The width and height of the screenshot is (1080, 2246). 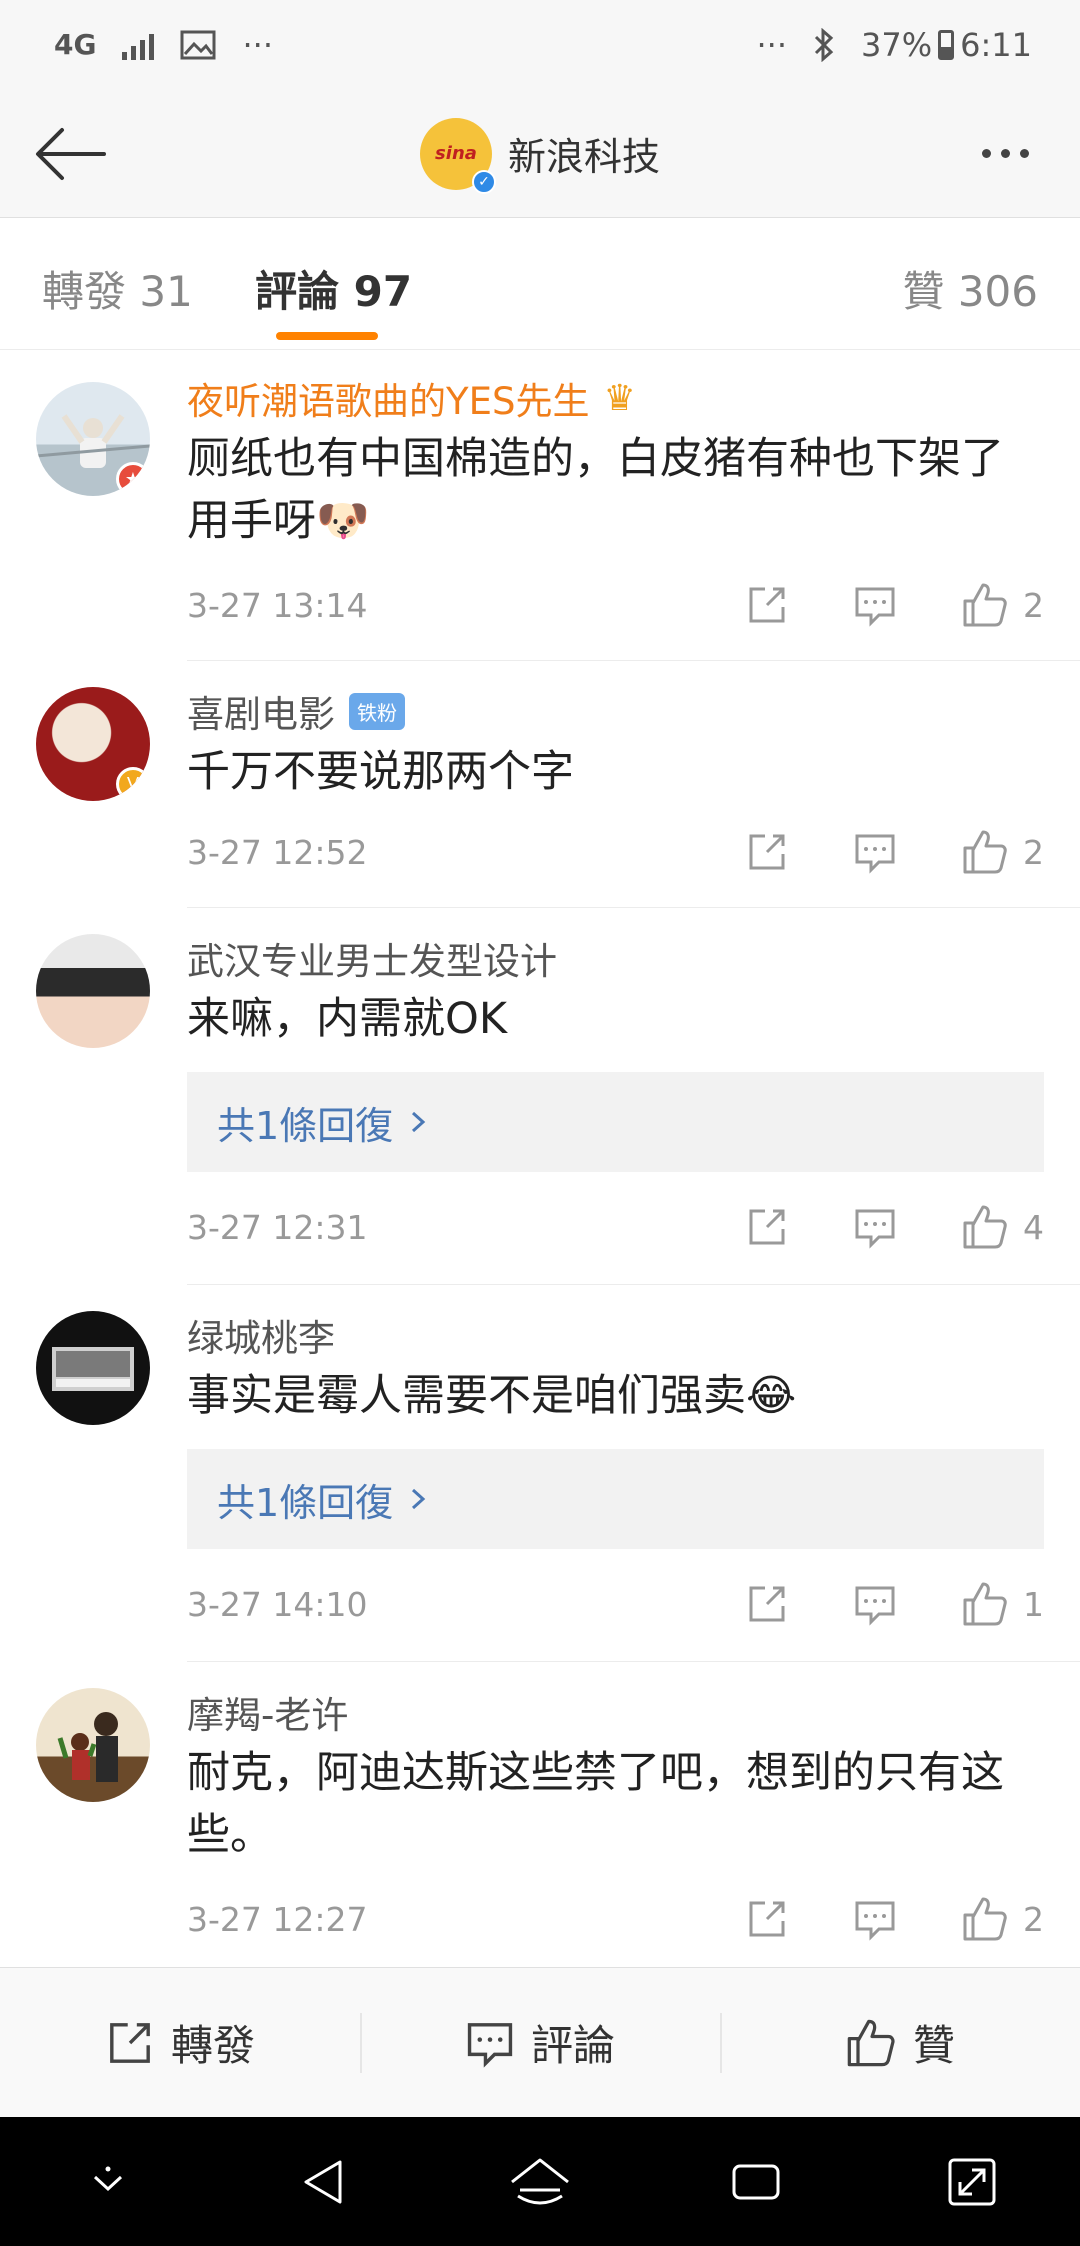 I want to click on signal-icon, so click(x=138, y=45).